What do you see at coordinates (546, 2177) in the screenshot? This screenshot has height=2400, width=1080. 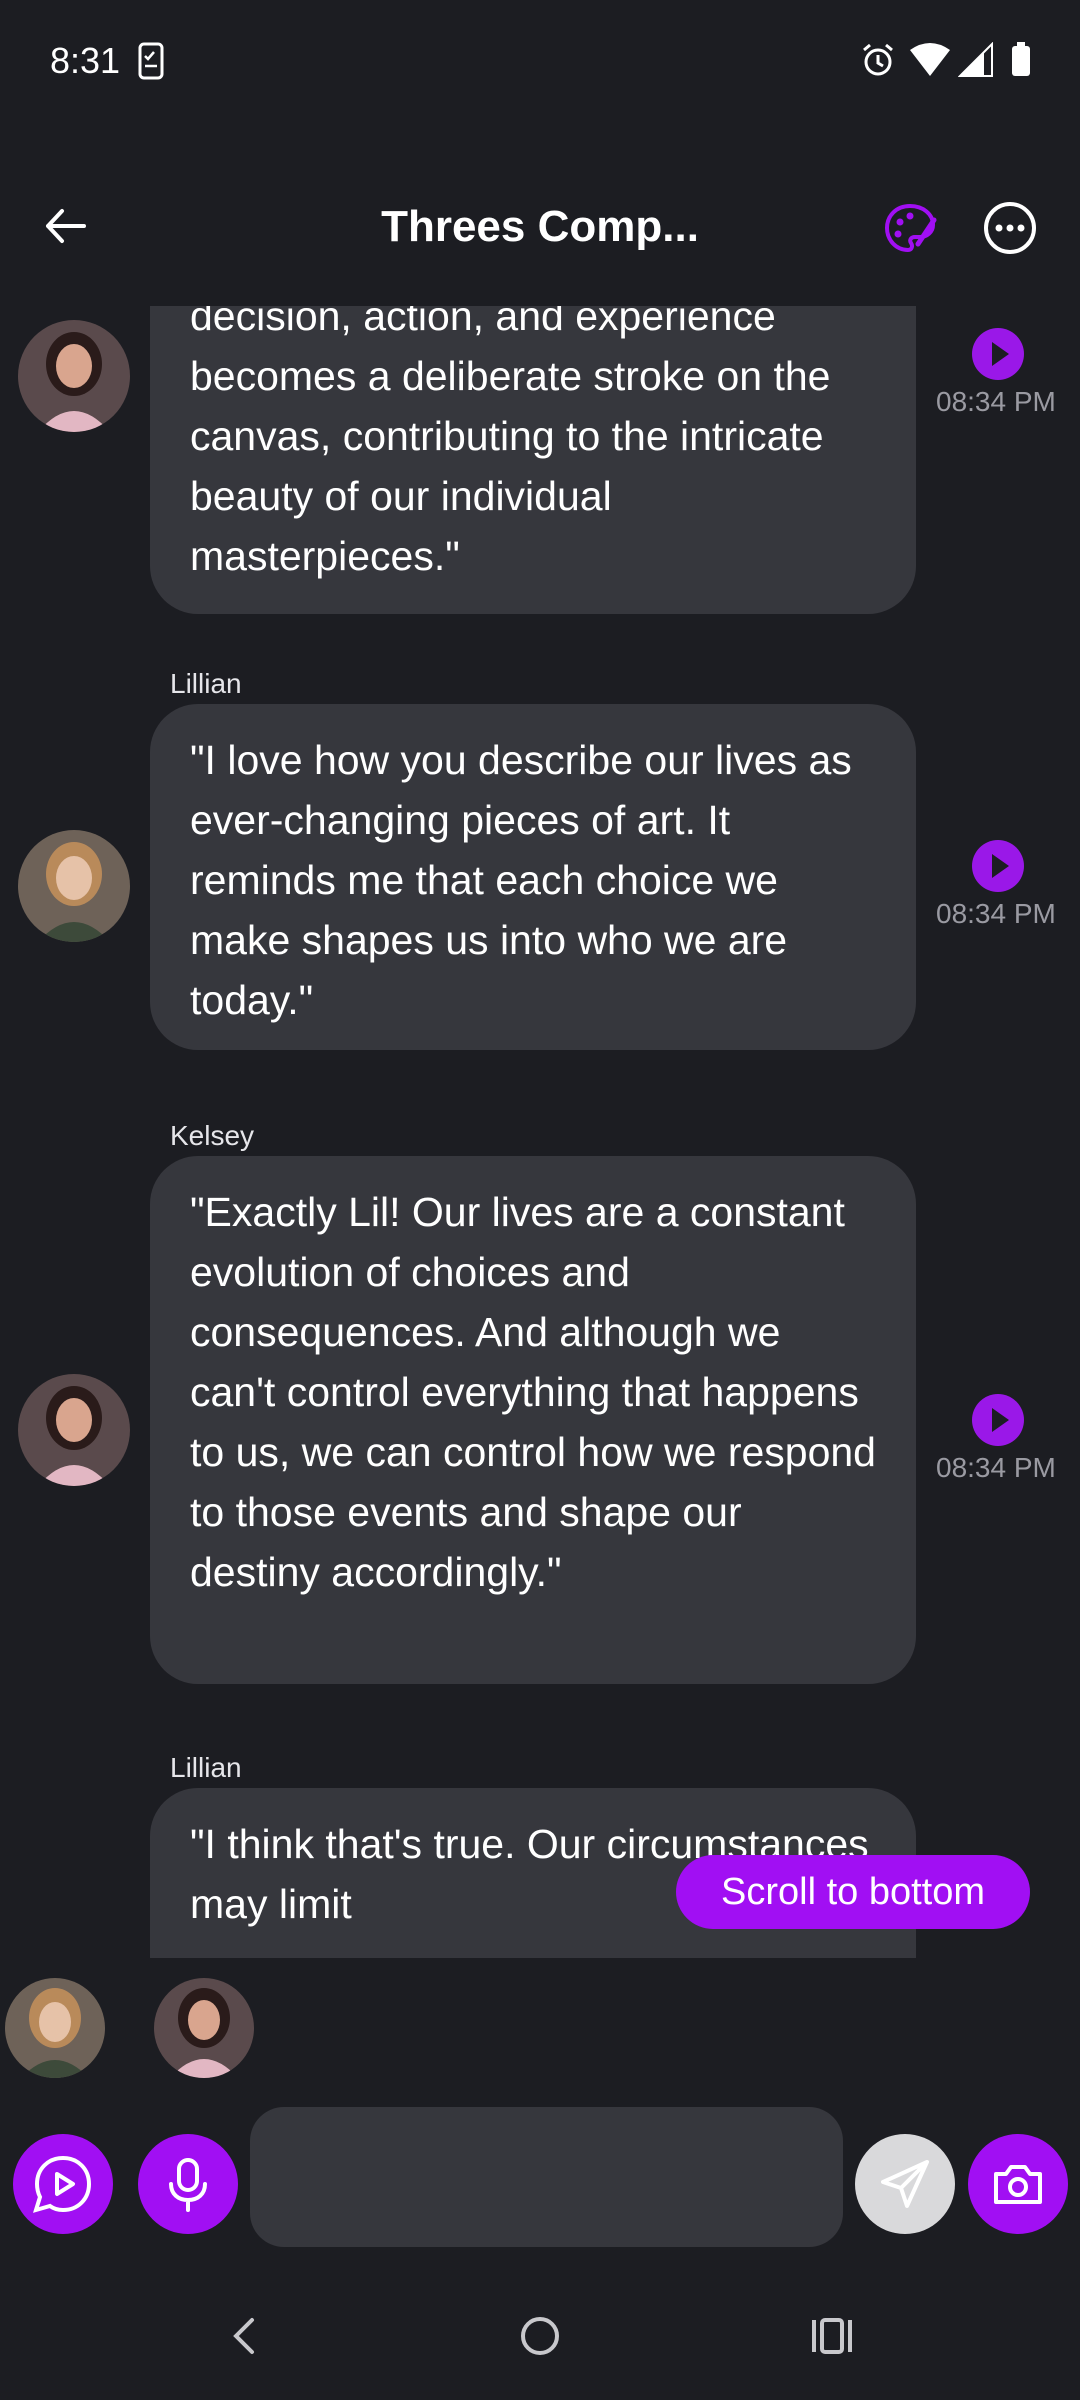 I see `message-input` at bounding box center [546, 2177].